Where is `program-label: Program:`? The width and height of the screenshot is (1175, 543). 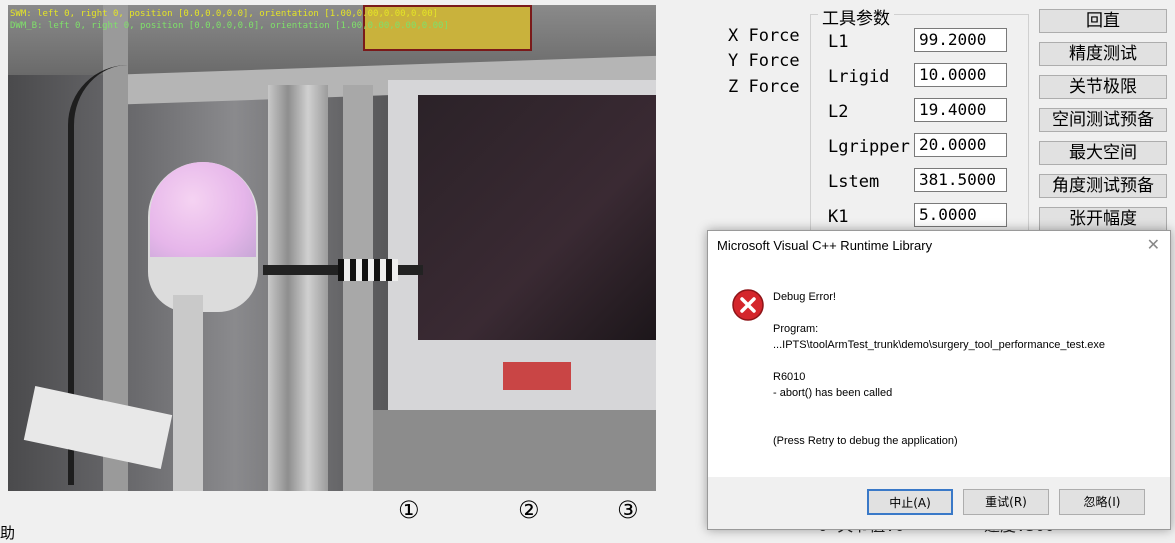
program-label: Program: is located at coordinates (796, 329).